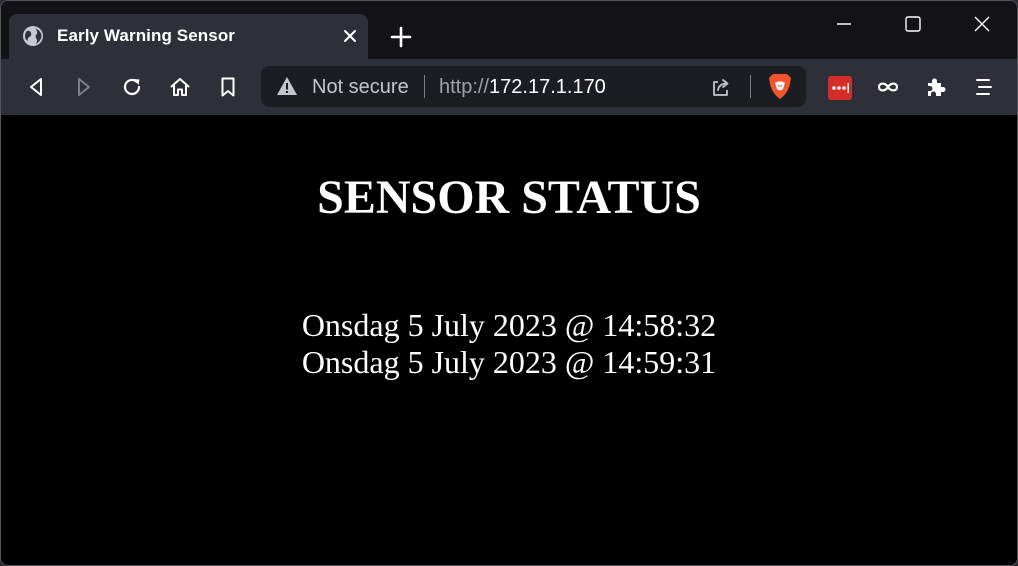 This screenshot has width=1018, height=566. What do you see at coordinates (913, 24) in the screenshot?
I see `maximize-icon` at bounding box center [913, 24].